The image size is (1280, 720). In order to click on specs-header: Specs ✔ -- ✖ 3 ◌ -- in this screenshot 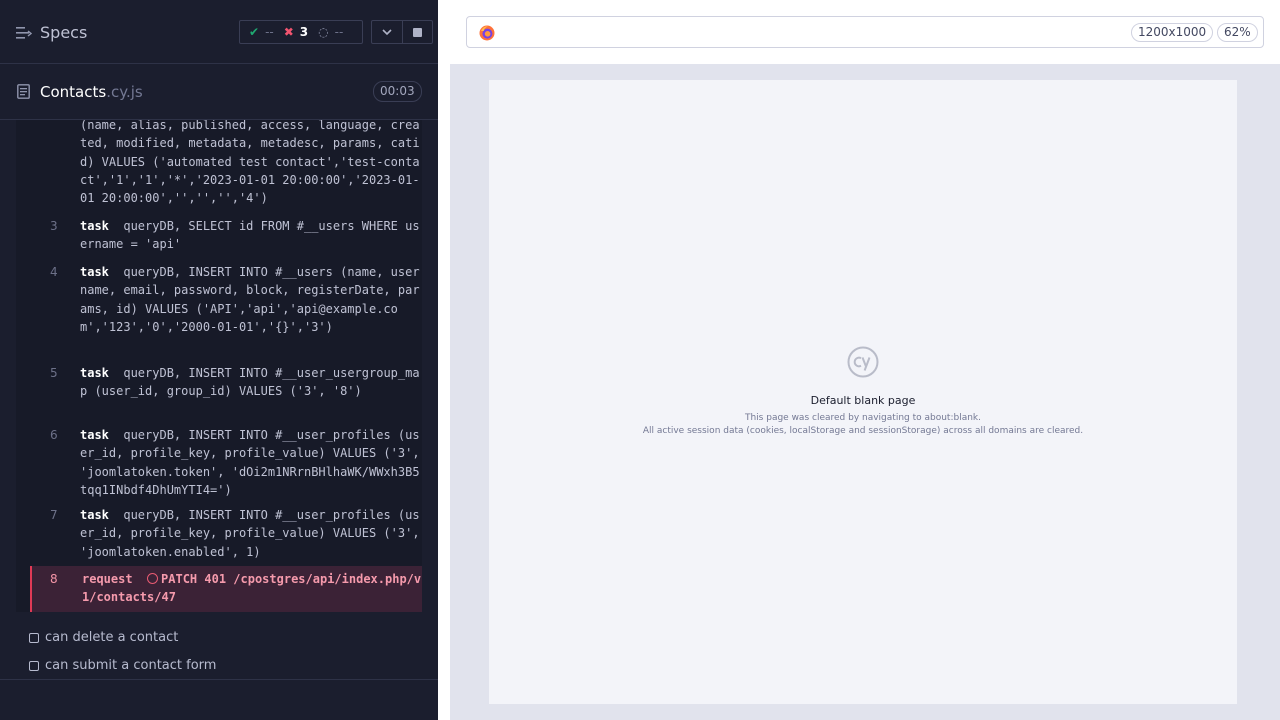, I will do `click(219, 32)`.